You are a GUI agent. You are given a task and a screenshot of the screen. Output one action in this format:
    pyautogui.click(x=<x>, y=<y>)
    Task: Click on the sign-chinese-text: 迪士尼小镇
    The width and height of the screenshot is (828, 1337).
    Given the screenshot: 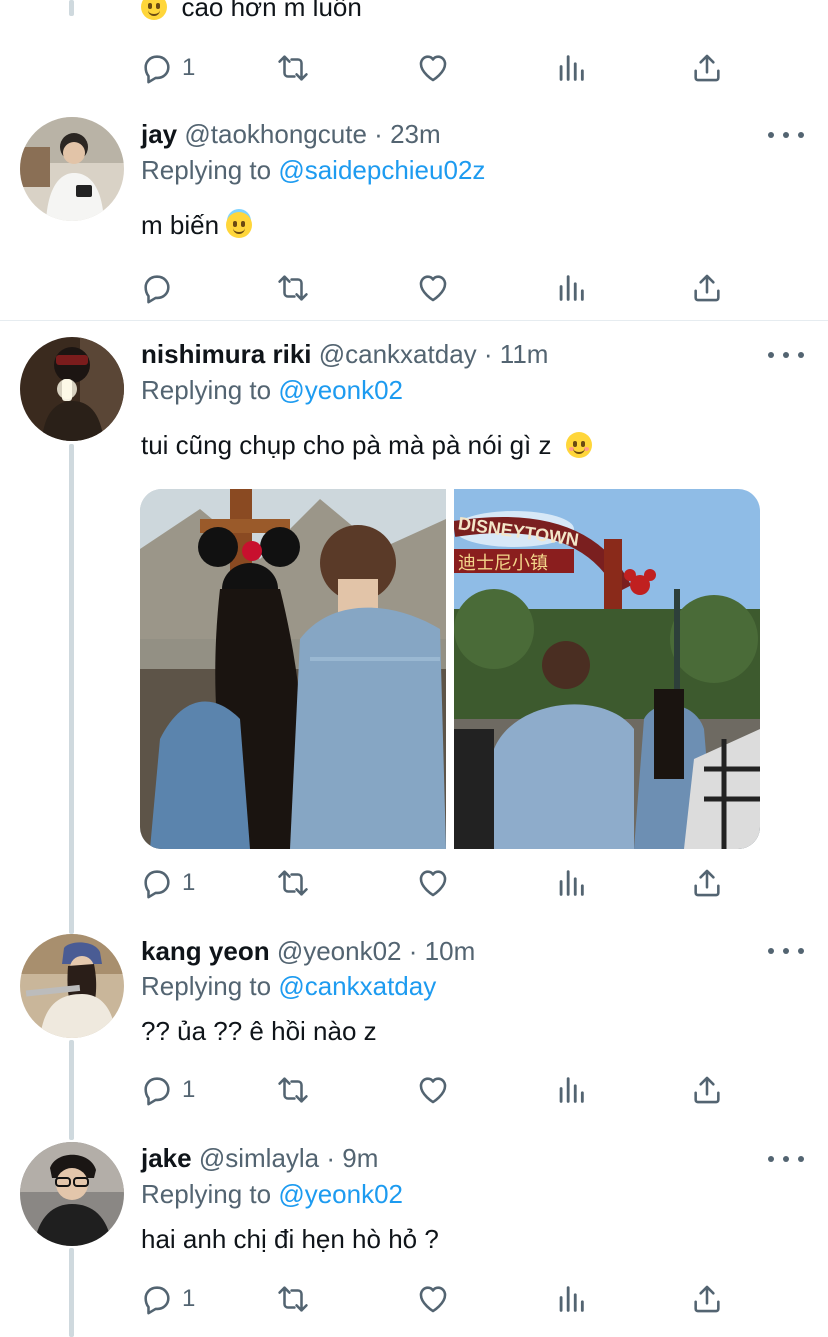 What is the action you would take?
    pyautogui.click(x=503, y=563)
    